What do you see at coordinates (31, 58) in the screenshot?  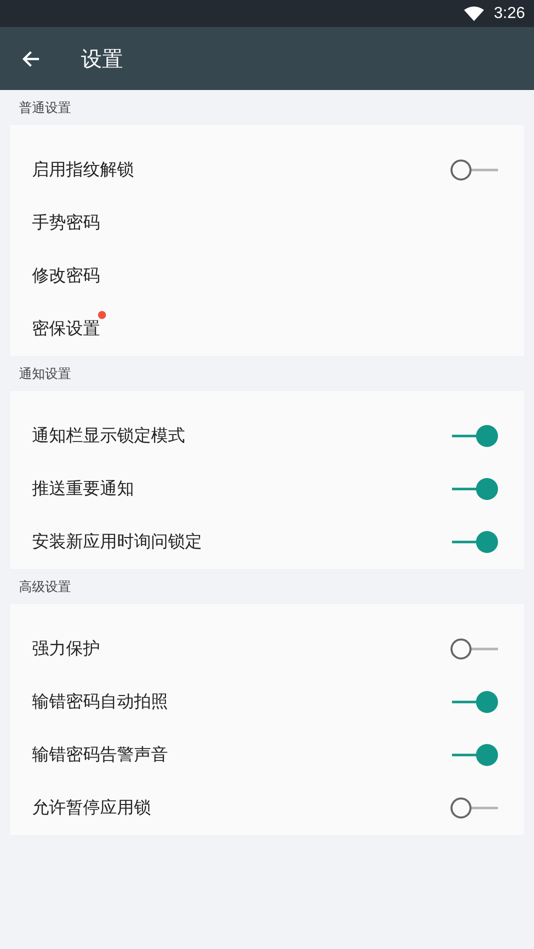 I see `back-arrow-icon` at bounding box center [31, 58].